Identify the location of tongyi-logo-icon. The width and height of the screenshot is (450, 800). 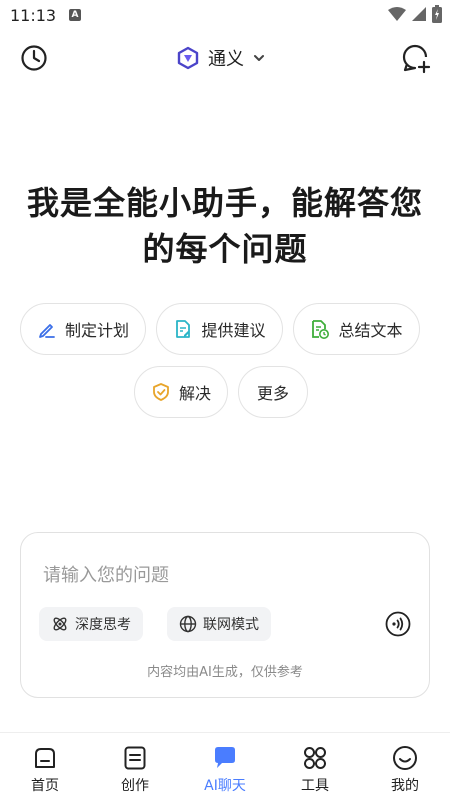
(188, 58).